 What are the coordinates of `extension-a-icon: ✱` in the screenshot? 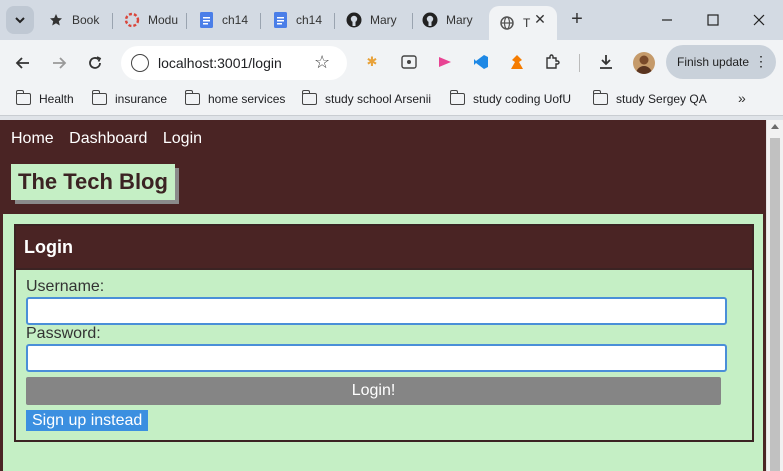 It's located at (372, 62).